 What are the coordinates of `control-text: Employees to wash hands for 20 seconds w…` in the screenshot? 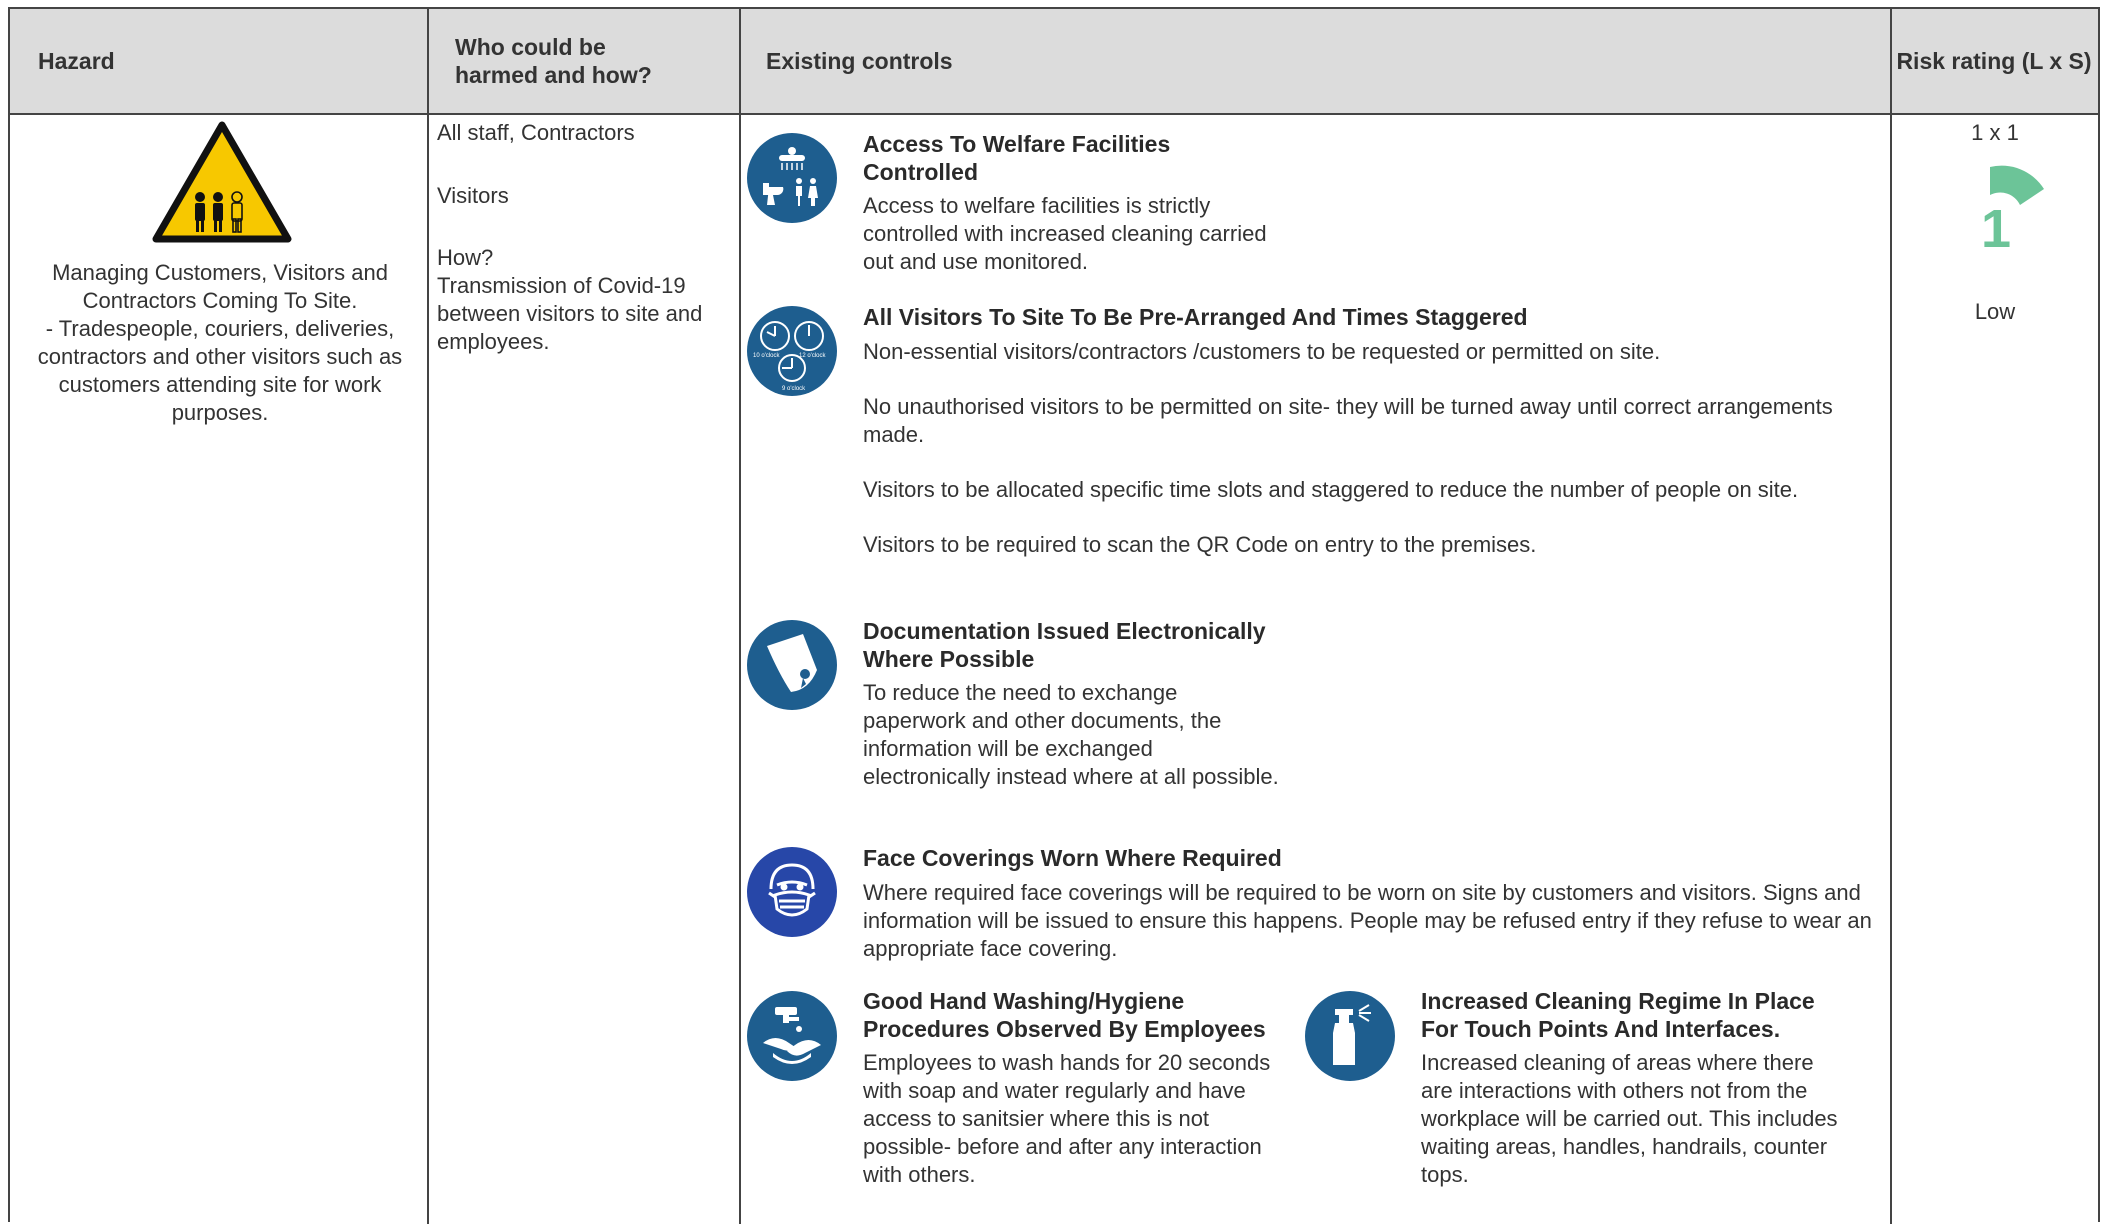 It's located at (1067, 1118).